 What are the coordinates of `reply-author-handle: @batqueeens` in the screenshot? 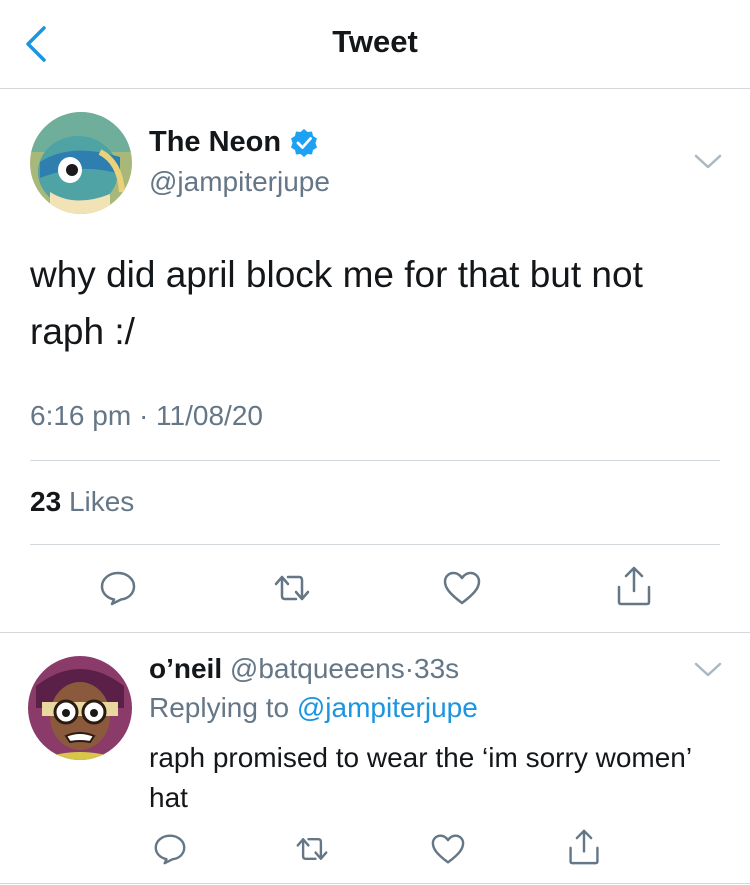 It's located at (317, 668).